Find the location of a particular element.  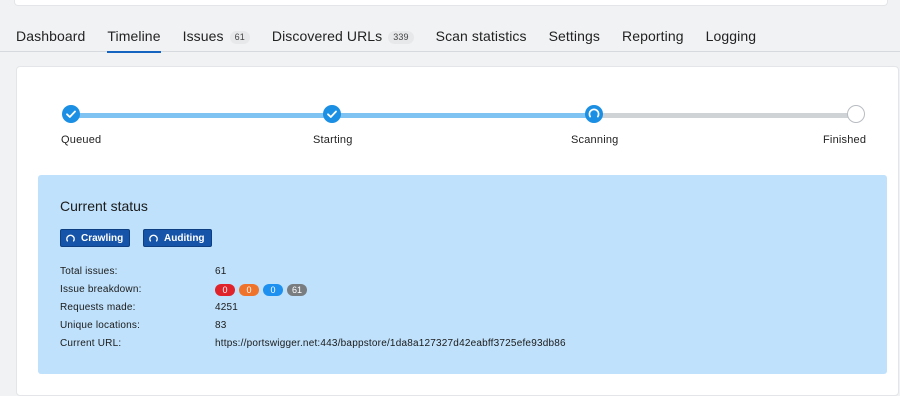

tab-dashboard: Dashboard is located at coordinates (50, 37).